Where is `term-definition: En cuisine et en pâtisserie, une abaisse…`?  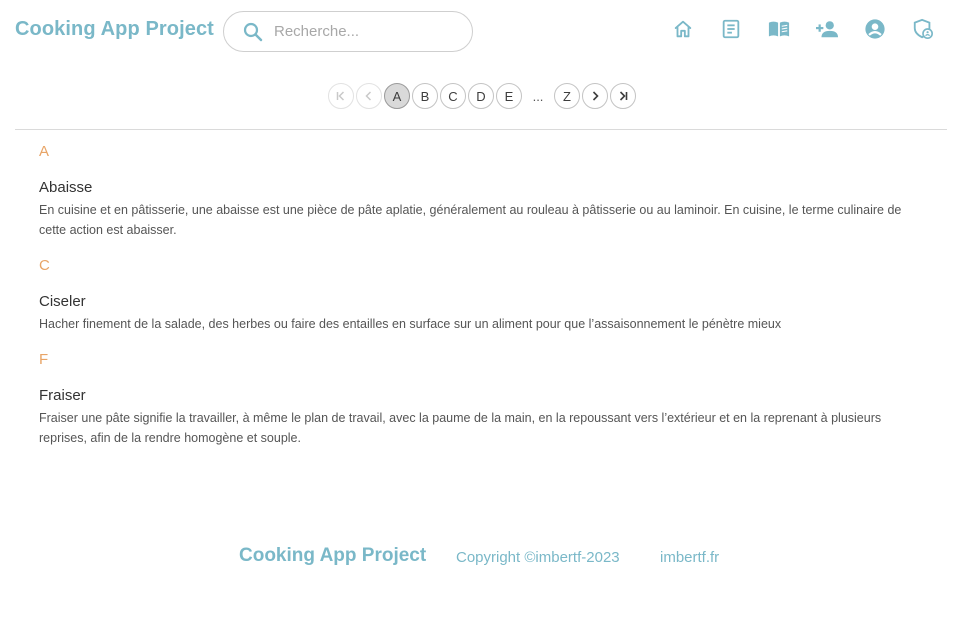 term-definition: En cuisine et en pâtisserie, une abaisse… is located at coordinates (470, 220).